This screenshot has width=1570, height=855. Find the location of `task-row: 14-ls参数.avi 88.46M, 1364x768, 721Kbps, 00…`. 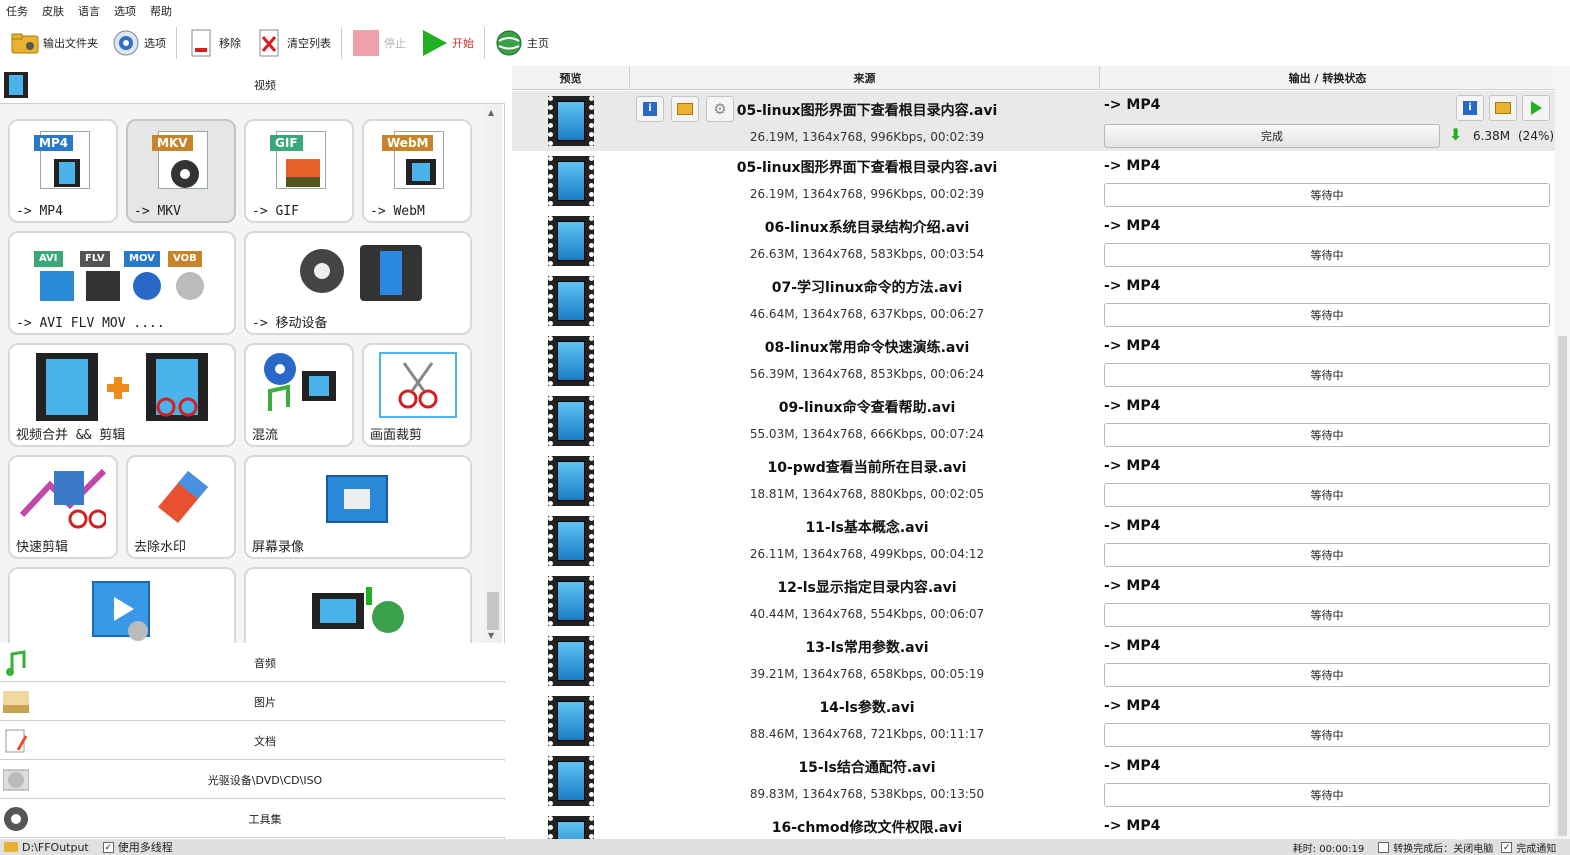

task-row: 14-ls参数.avi 88.46M, 1364x768, 721Kbps, 00… is located at coordinates (1033, 721).